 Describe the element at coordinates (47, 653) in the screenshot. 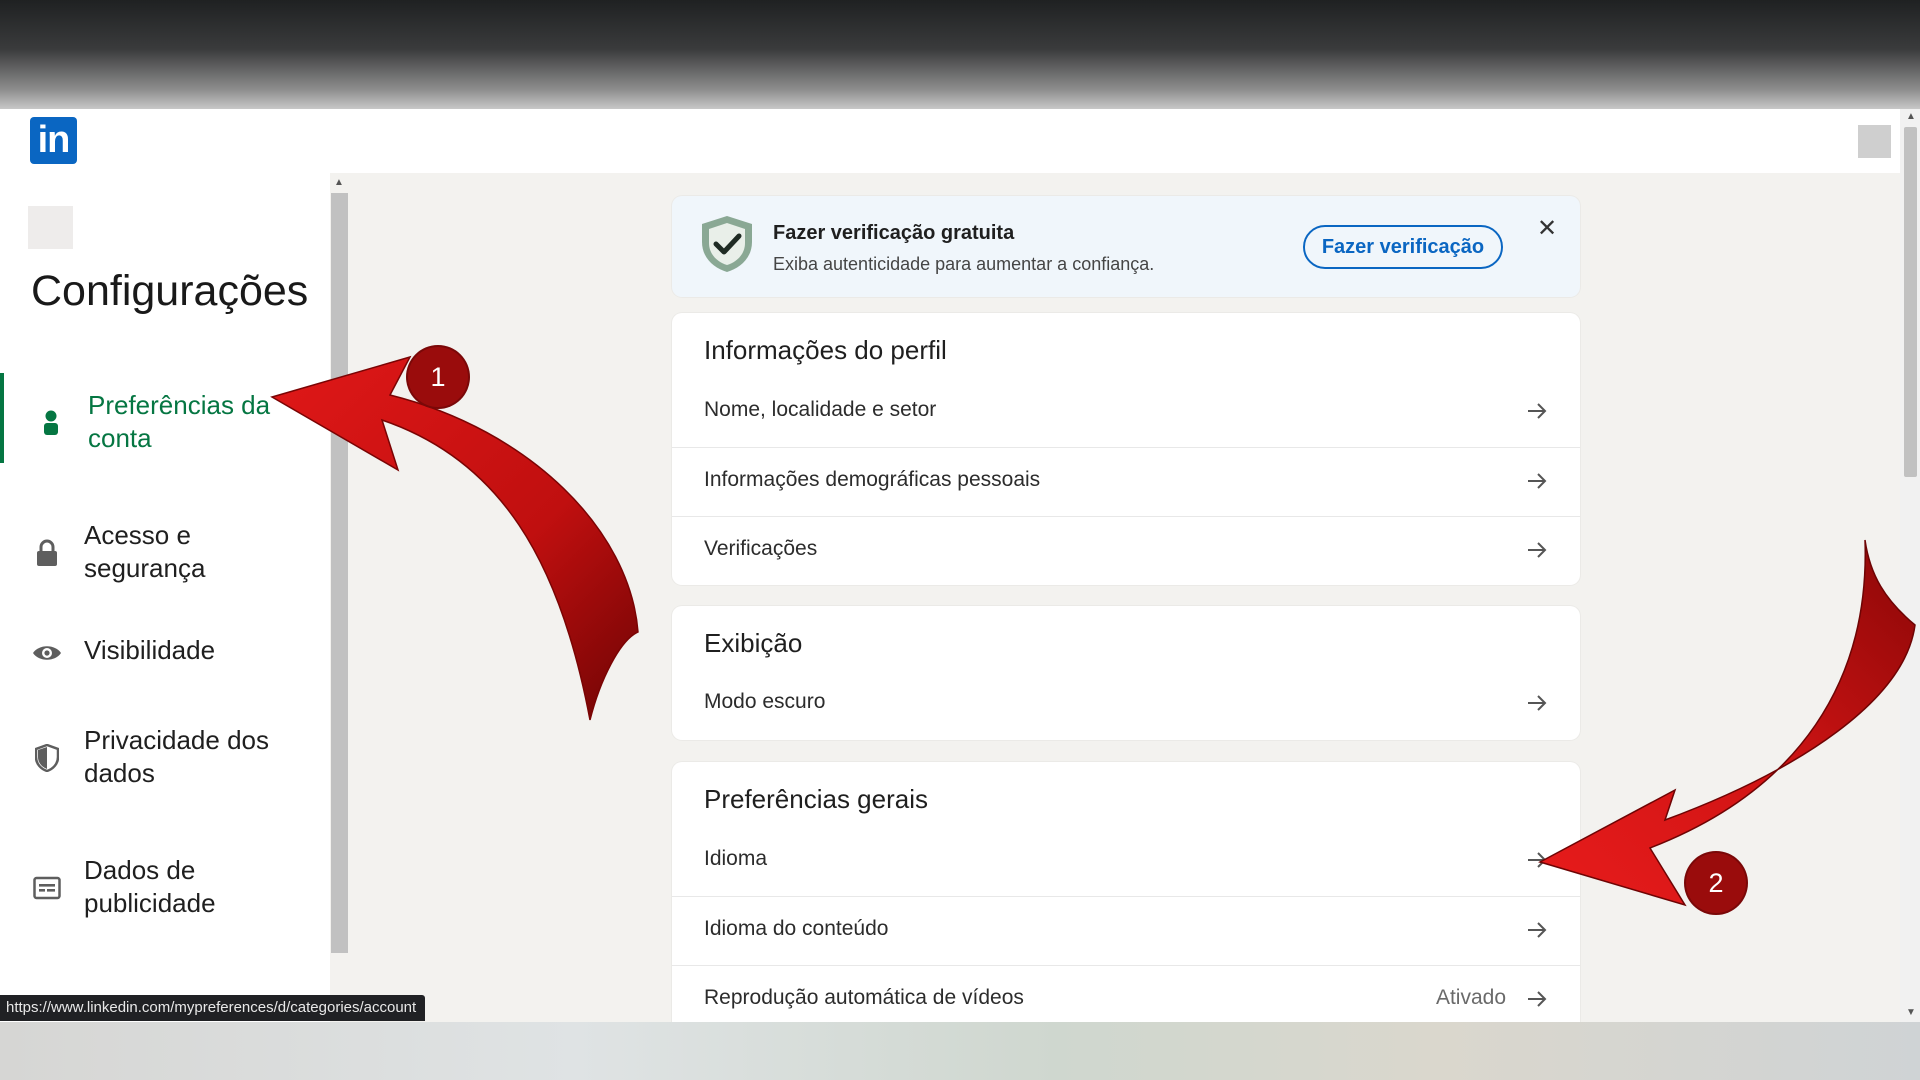

I see `eye-icon` at that location.